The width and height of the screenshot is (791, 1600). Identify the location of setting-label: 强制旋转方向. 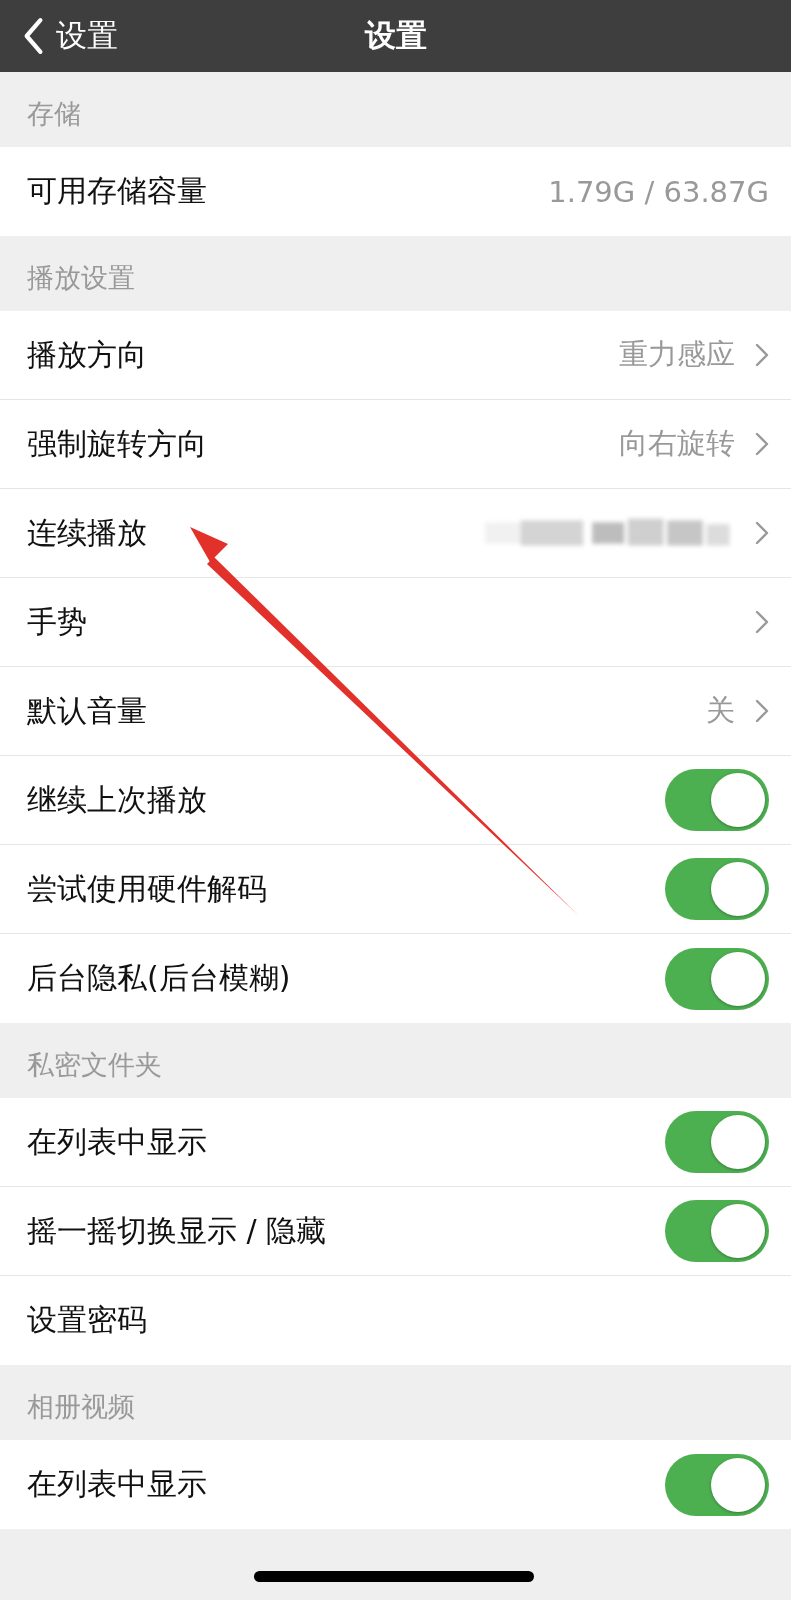
(117, 443).